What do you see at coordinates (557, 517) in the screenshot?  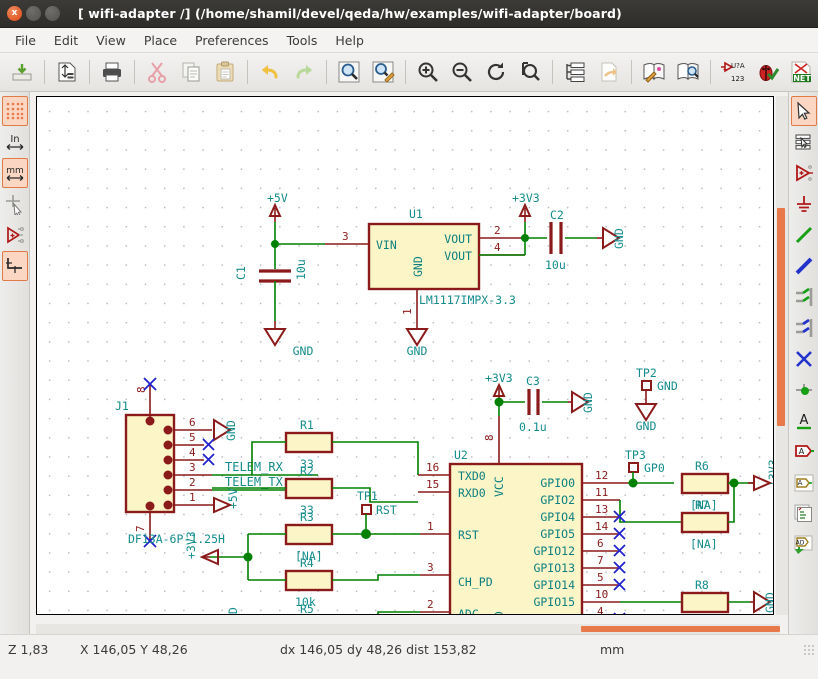 I see `svg-text: GPIO4` at bounding box center [557, 517].